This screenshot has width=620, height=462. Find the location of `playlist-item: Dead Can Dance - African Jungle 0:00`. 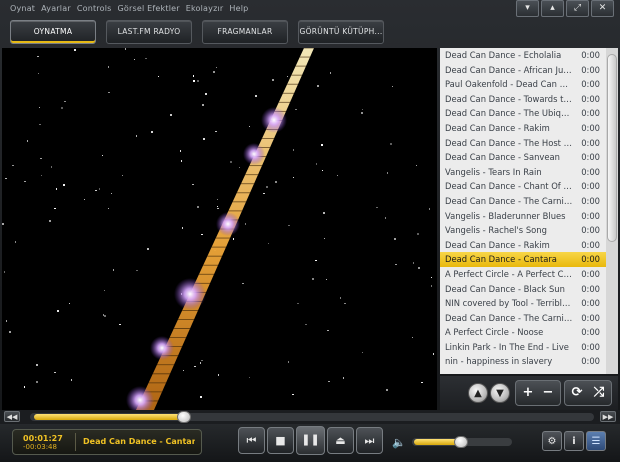

playlist-item: Dead Can Dance - African Jungle 0:00 is located at coordinates (523, 70).